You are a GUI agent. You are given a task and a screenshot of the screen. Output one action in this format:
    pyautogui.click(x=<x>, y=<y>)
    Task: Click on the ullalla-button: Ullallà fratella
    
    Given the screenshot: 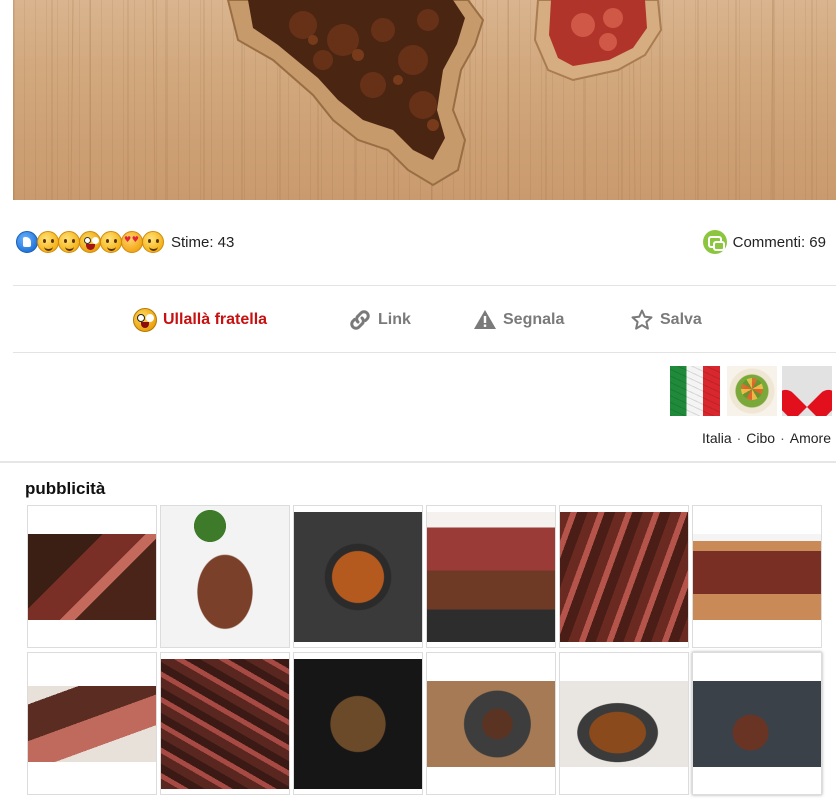 What is the action you would take?
    pyautogui.click(x=200, y=320)
    